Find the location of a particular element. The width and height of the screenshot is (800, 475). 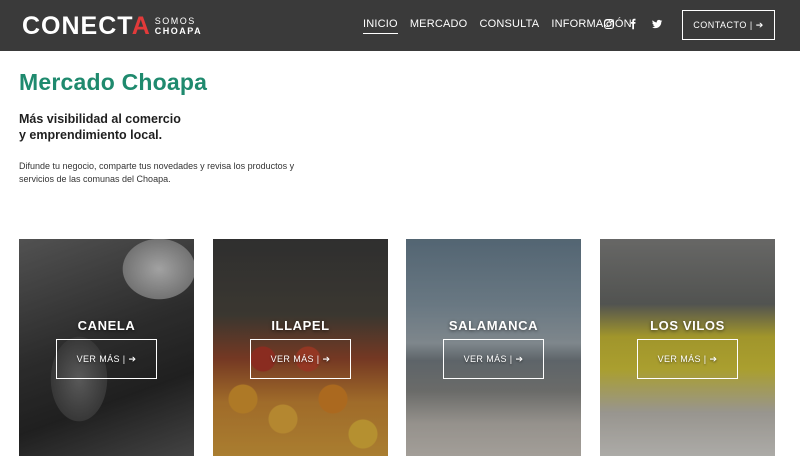

card-title: CANELA is located at coordinates (106, 325).